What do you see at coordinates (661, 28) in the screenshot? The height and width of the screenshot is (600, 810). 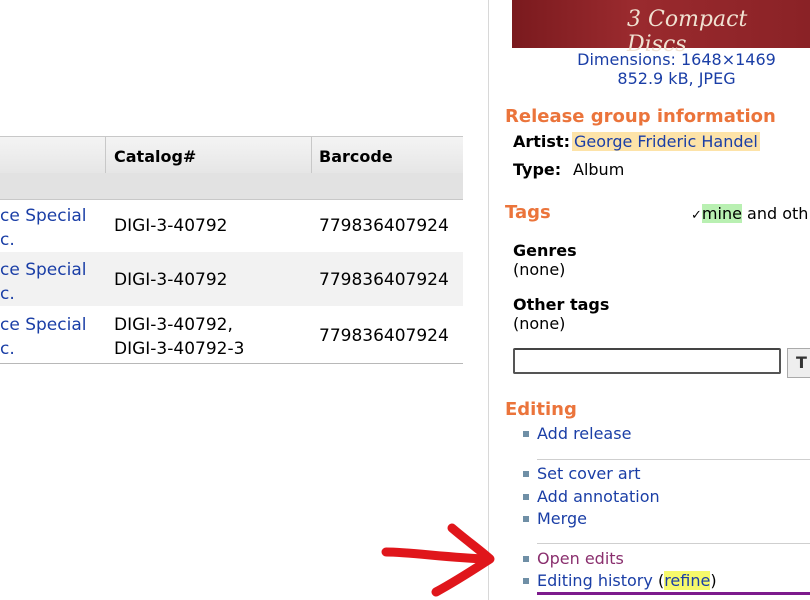 I see `cover-art-image: 3 Compact Discs` at bounding box center [661, 28].